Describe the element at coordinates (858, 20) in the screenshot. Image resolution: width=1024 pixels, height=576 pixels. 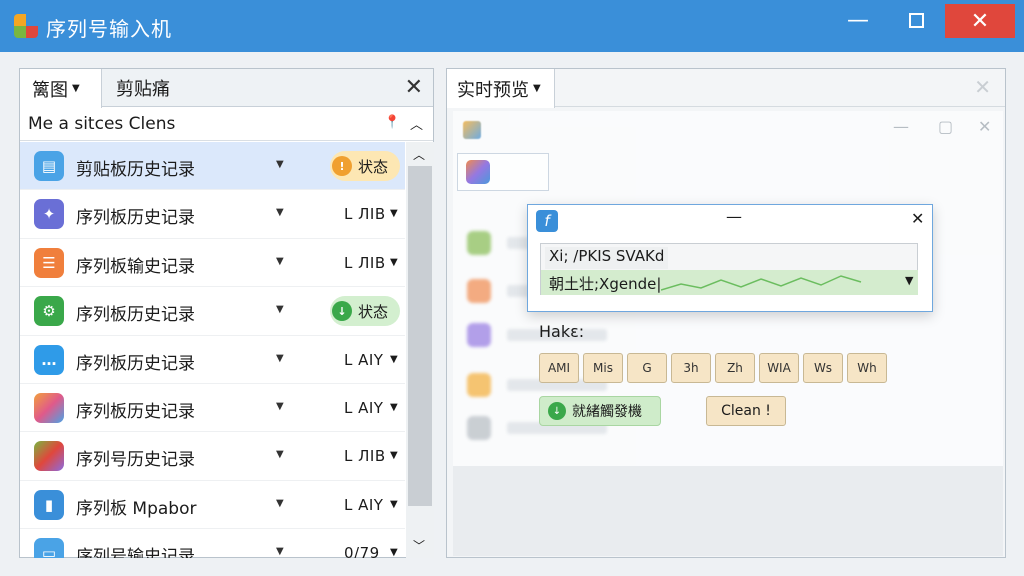
I see `minimize-button: —` at that location.